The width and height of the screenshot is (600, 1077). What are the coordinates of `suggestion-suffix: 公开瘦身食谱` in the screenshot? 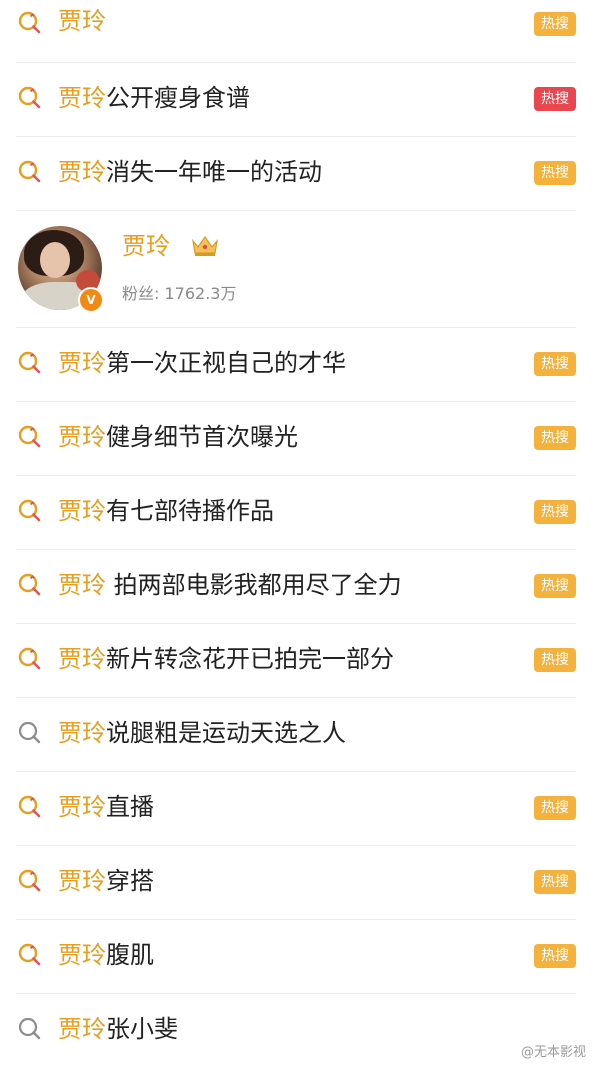 It's located at (178, 98).